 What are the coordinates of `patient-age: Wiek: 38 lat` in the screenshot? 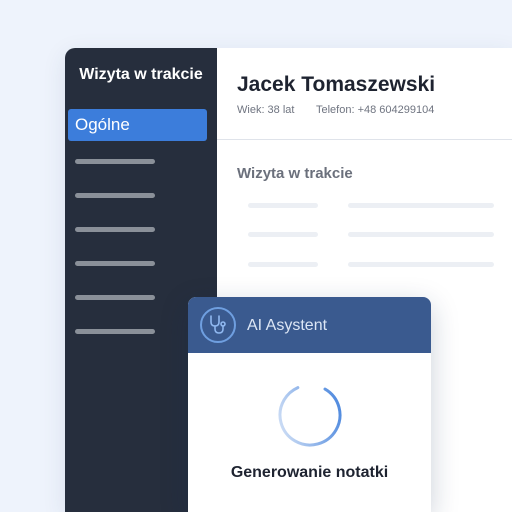 It's located at (266, 110).